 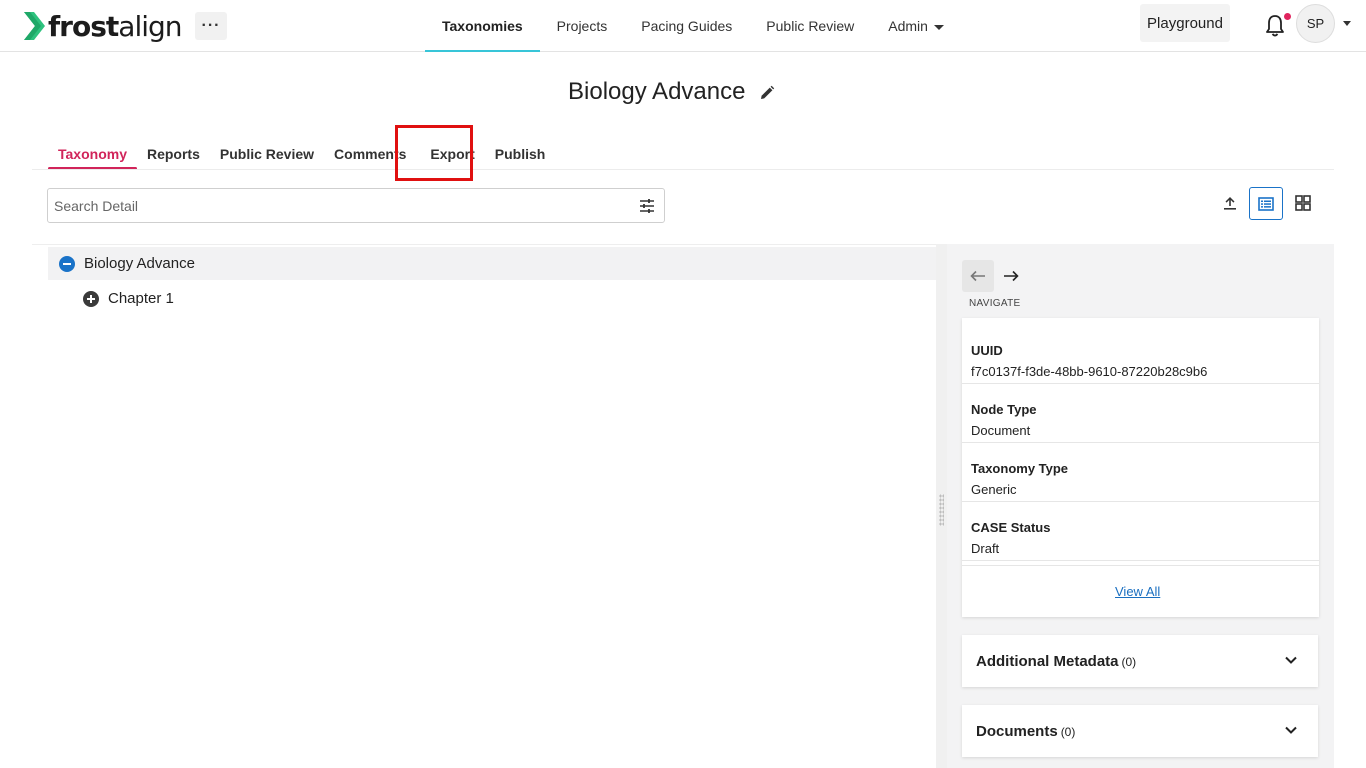 I want to click on meta-key: Taxonomy Type, so click(x=1020, y=468).